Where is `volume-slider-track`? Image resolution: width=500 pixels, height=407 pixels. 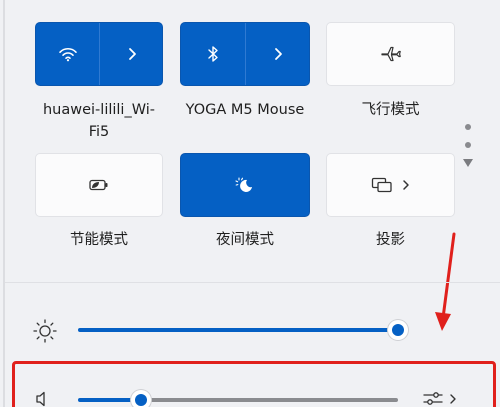 volume-slider-track is located at coordinates (269, 400).